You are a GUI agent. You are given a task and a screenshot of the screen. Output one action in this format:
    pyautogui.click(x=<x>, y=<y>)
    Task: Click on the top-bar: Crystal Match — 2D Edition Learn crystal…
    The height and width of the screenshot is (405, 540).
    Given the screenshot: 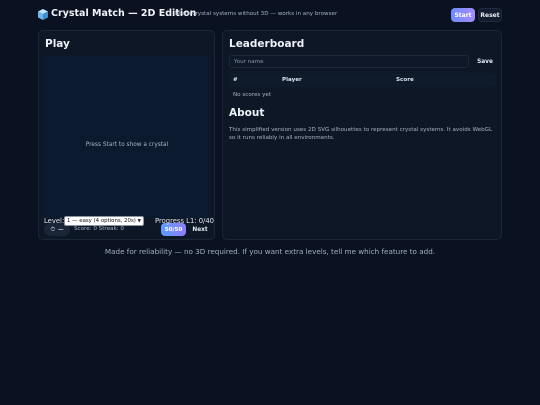 What is the action you would take?
    pyautogui.click(x=270, y=15)
    